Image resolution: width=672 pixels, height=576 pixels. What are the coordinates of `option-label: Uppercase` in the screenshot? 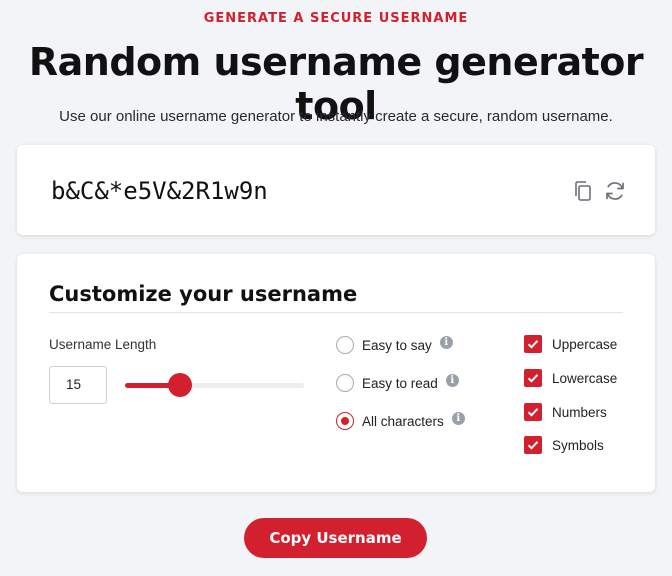 It's located at (585, 344).